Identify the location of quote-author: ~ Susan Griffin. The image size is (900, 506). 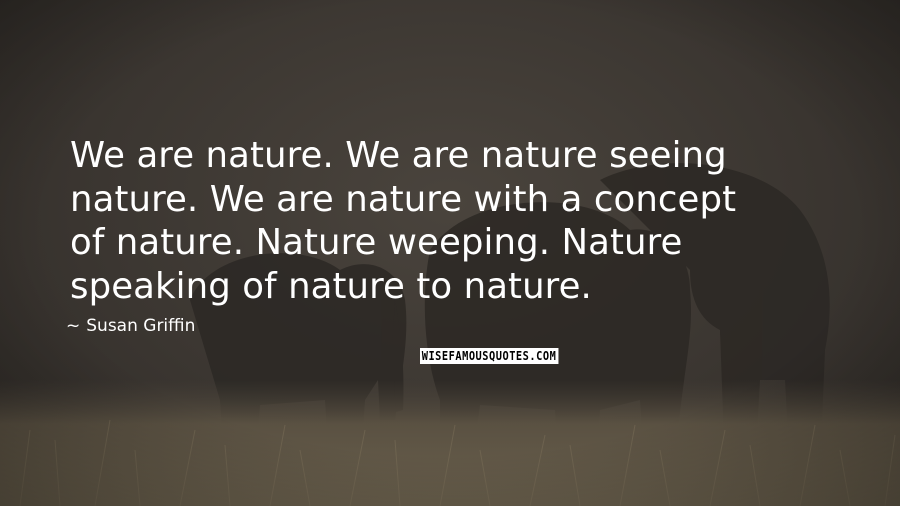
(130, 326).